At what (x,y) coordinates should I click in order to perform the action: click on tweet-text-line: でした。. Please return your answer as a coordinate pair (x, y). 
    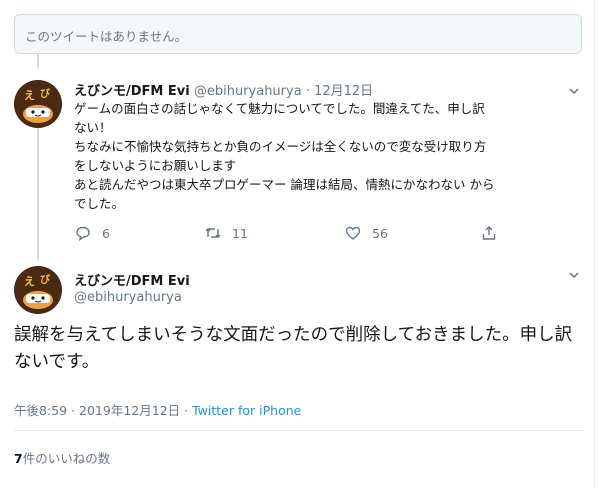
    Looking at the image, I should click on (99, 203).